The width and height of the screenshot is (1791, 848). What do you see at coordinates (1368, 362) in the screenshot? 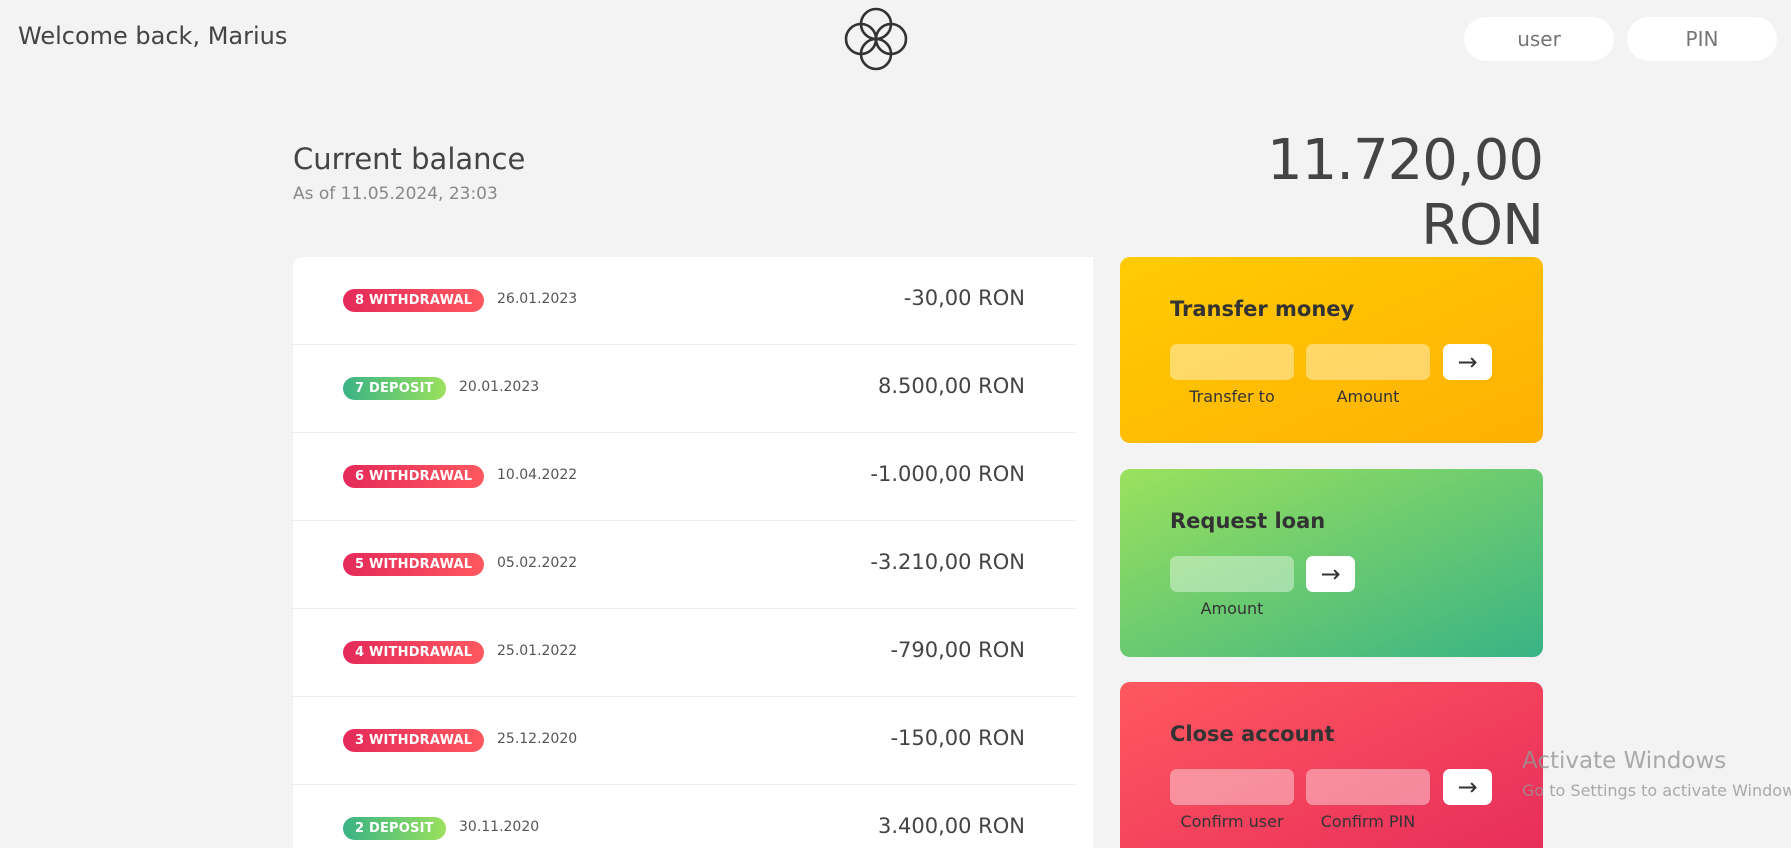
I see `transfer-amount-input` at bounding box center [1368, 362].